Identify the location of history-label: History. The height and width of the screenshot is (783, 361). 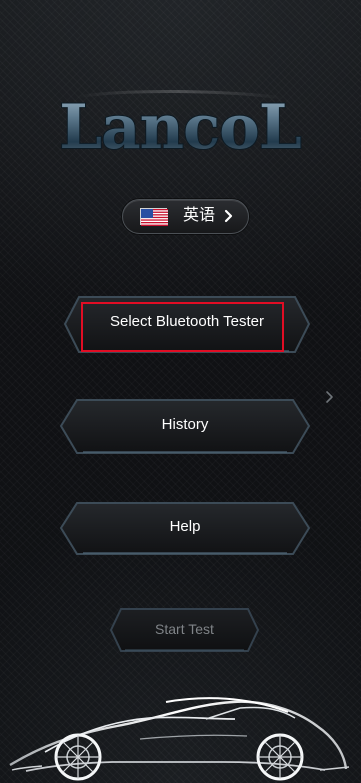
(185, 424).